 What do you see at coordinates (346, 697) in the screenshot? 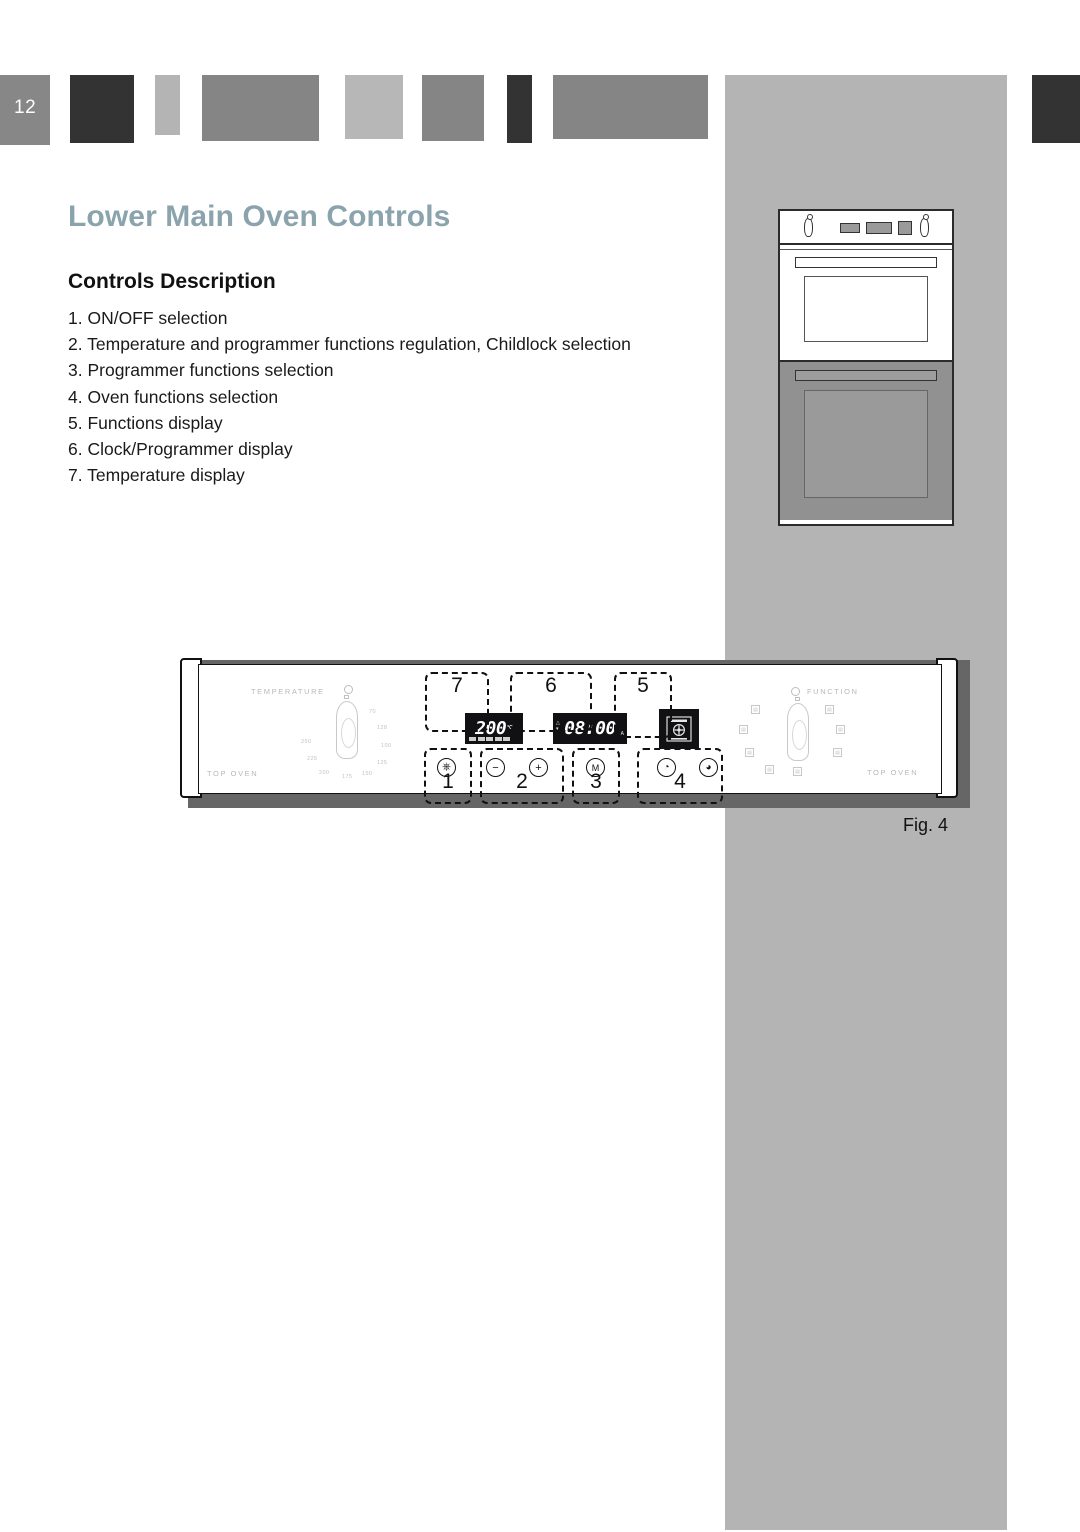
I see `temperature-knob-pointer` at bounding box center [346, 697].